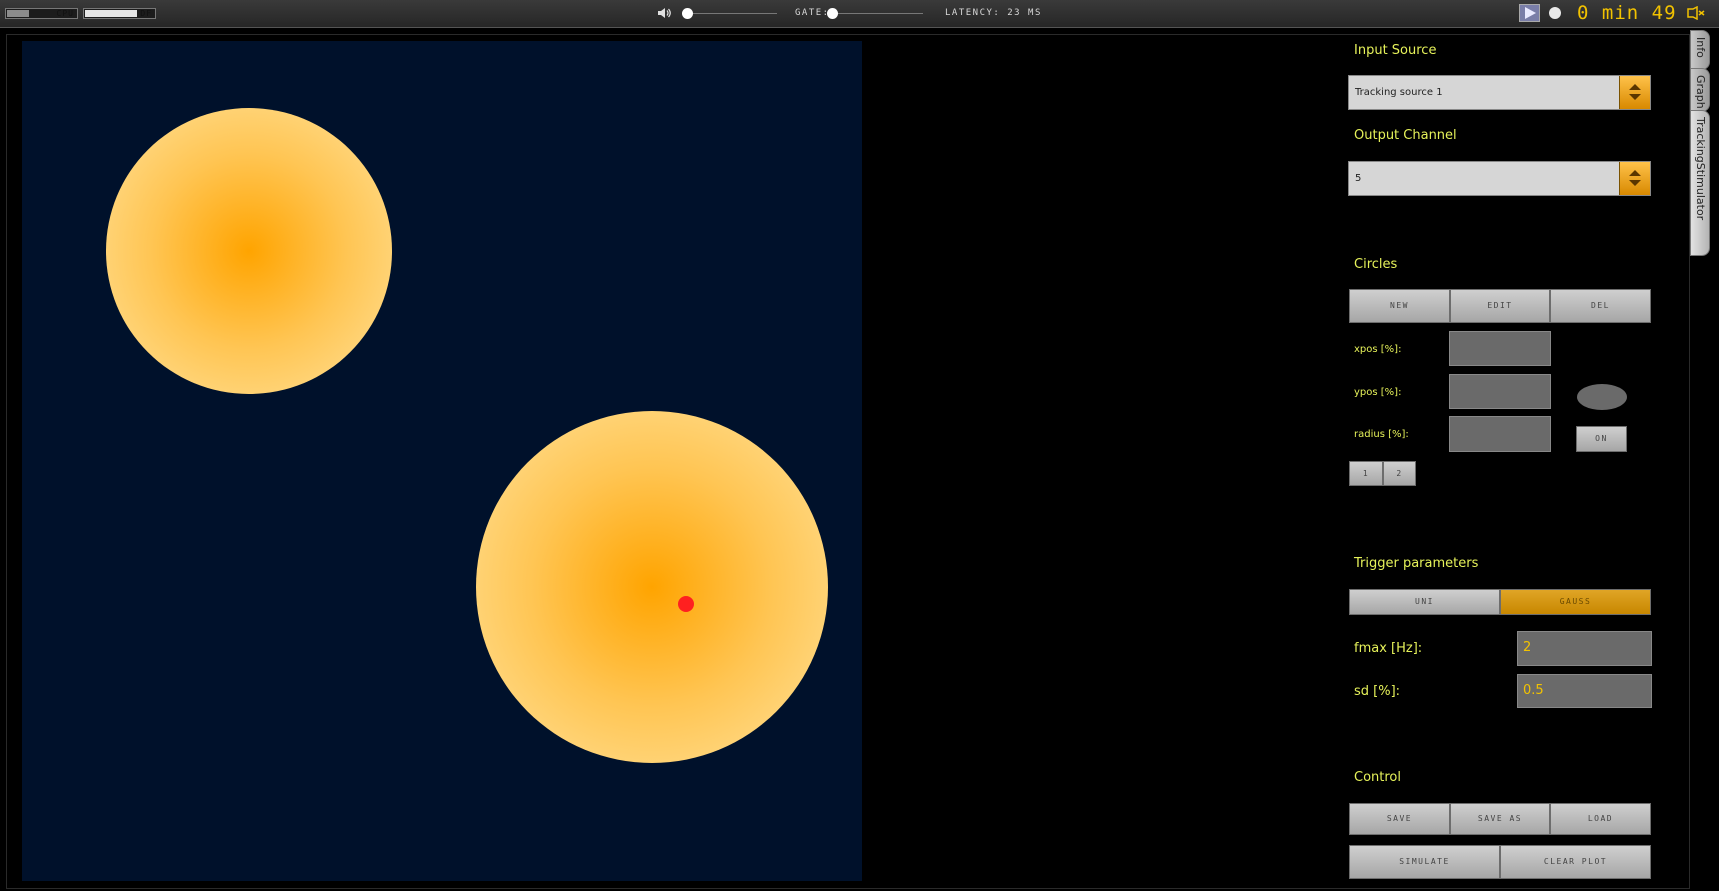  What do you see at coordinates (732, 13) in the screenshot?
I see `volume-slider-track` at bounding box center [732, 13].